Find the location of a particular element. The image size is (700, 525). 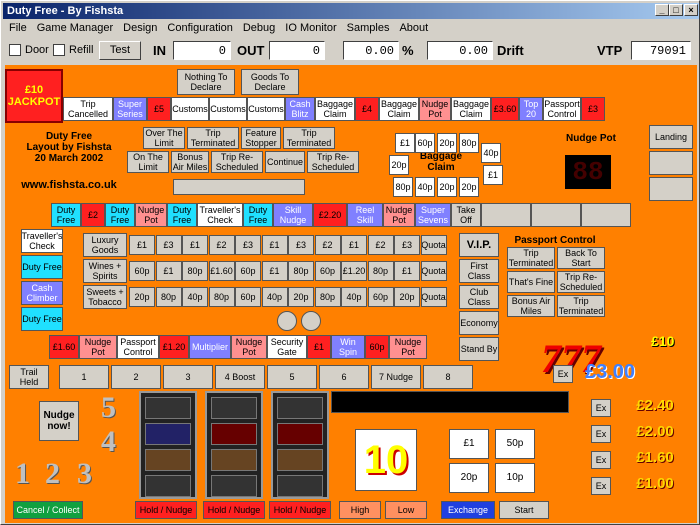

blank-display is located at coordinates (239, 187).